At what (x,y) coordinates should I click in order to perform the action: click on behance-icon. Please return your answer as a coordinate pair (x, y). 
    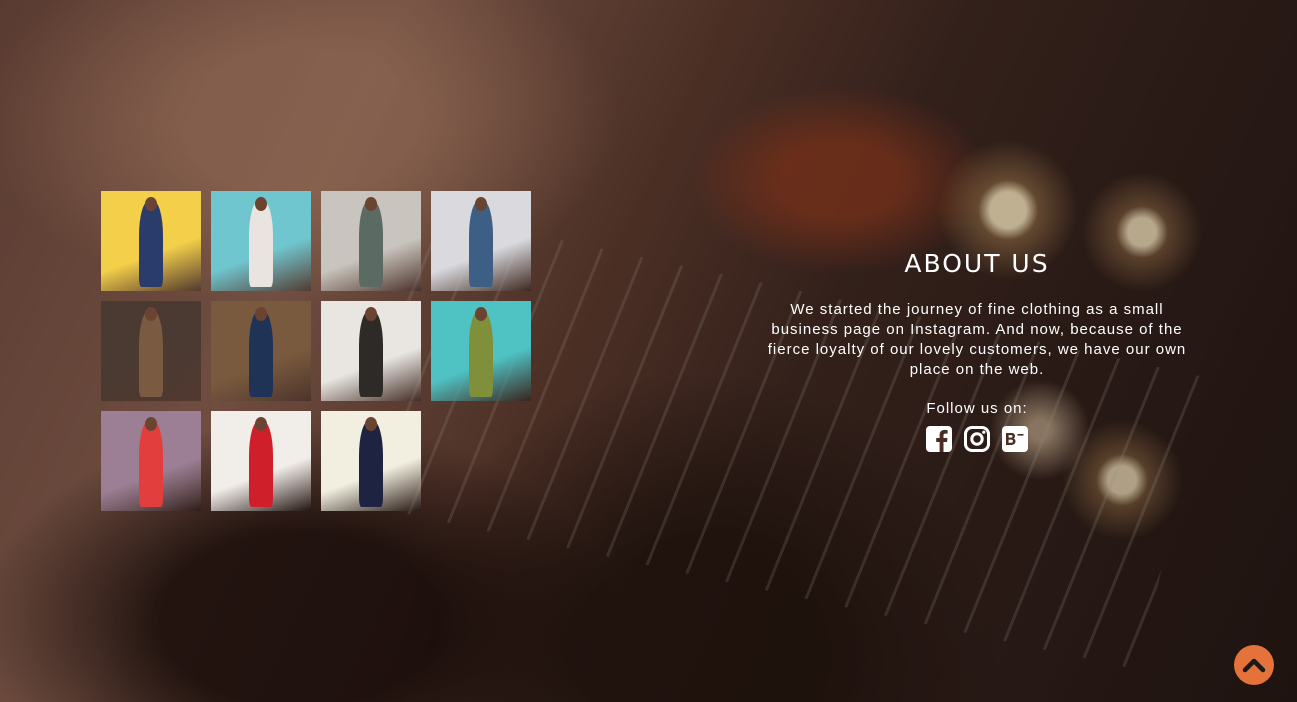
    Looking at the image, I should click on (1015, 439).